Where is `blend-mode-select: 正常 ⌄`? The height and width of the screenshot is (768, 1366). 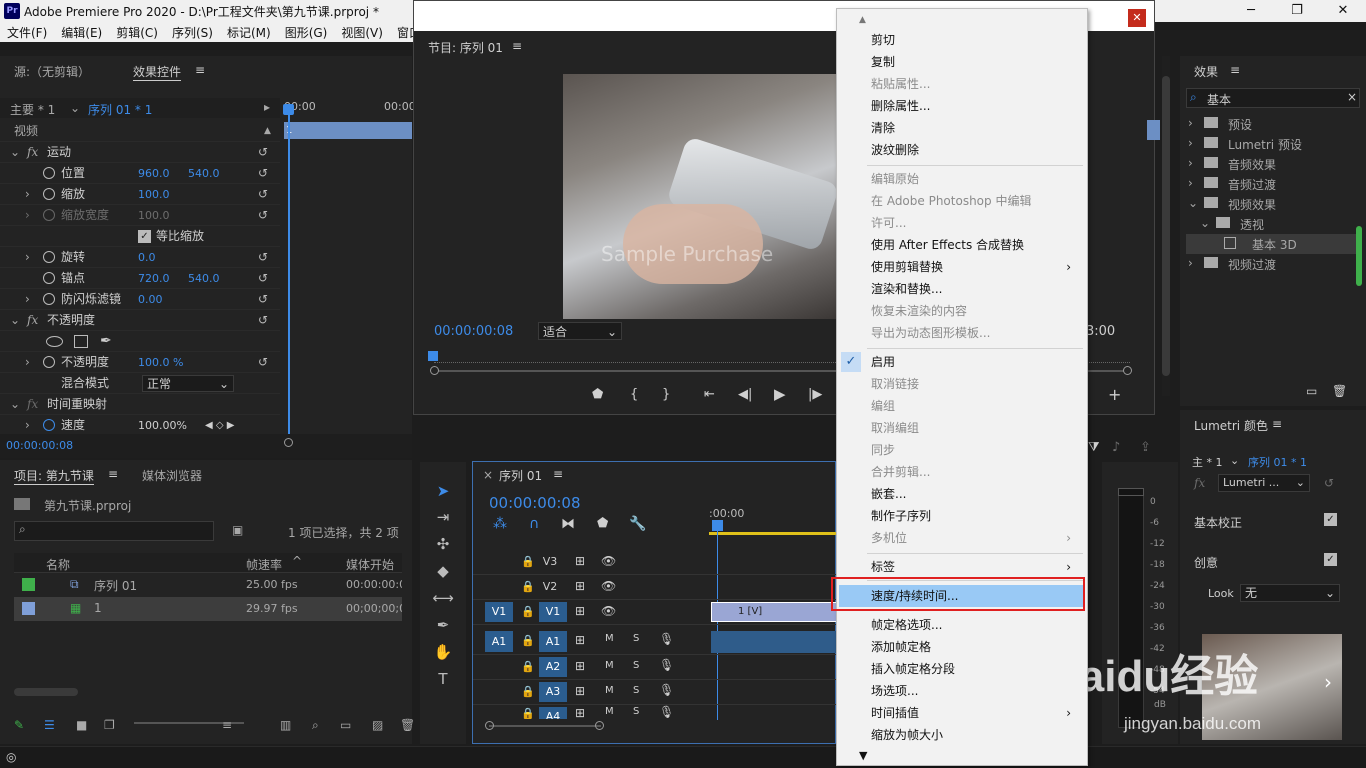 blend-mode-select: 正常 ⌄ is located at coordinates (188, 383).